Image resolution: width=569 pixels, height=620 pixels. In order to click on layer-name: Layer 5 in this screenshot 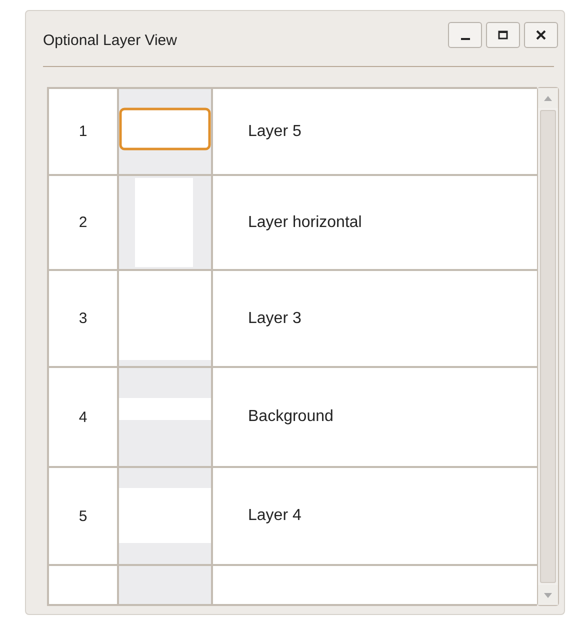, I will do `click(275, 131)`.